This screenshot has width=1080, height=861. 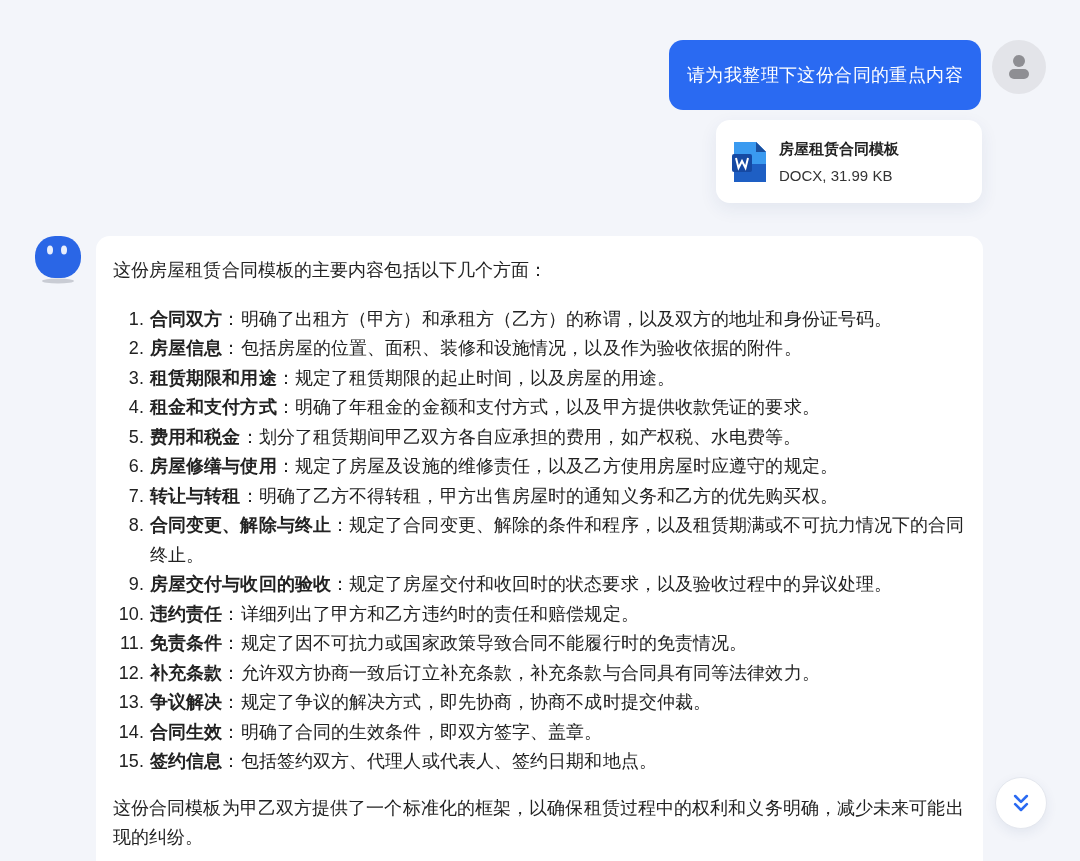 I want to click on list-item-text: 房屋交付与收回的验收：规定了房屋交付和收回时的状态要求，以及验收过程中的异议处理。, so click(x=522, y=584).